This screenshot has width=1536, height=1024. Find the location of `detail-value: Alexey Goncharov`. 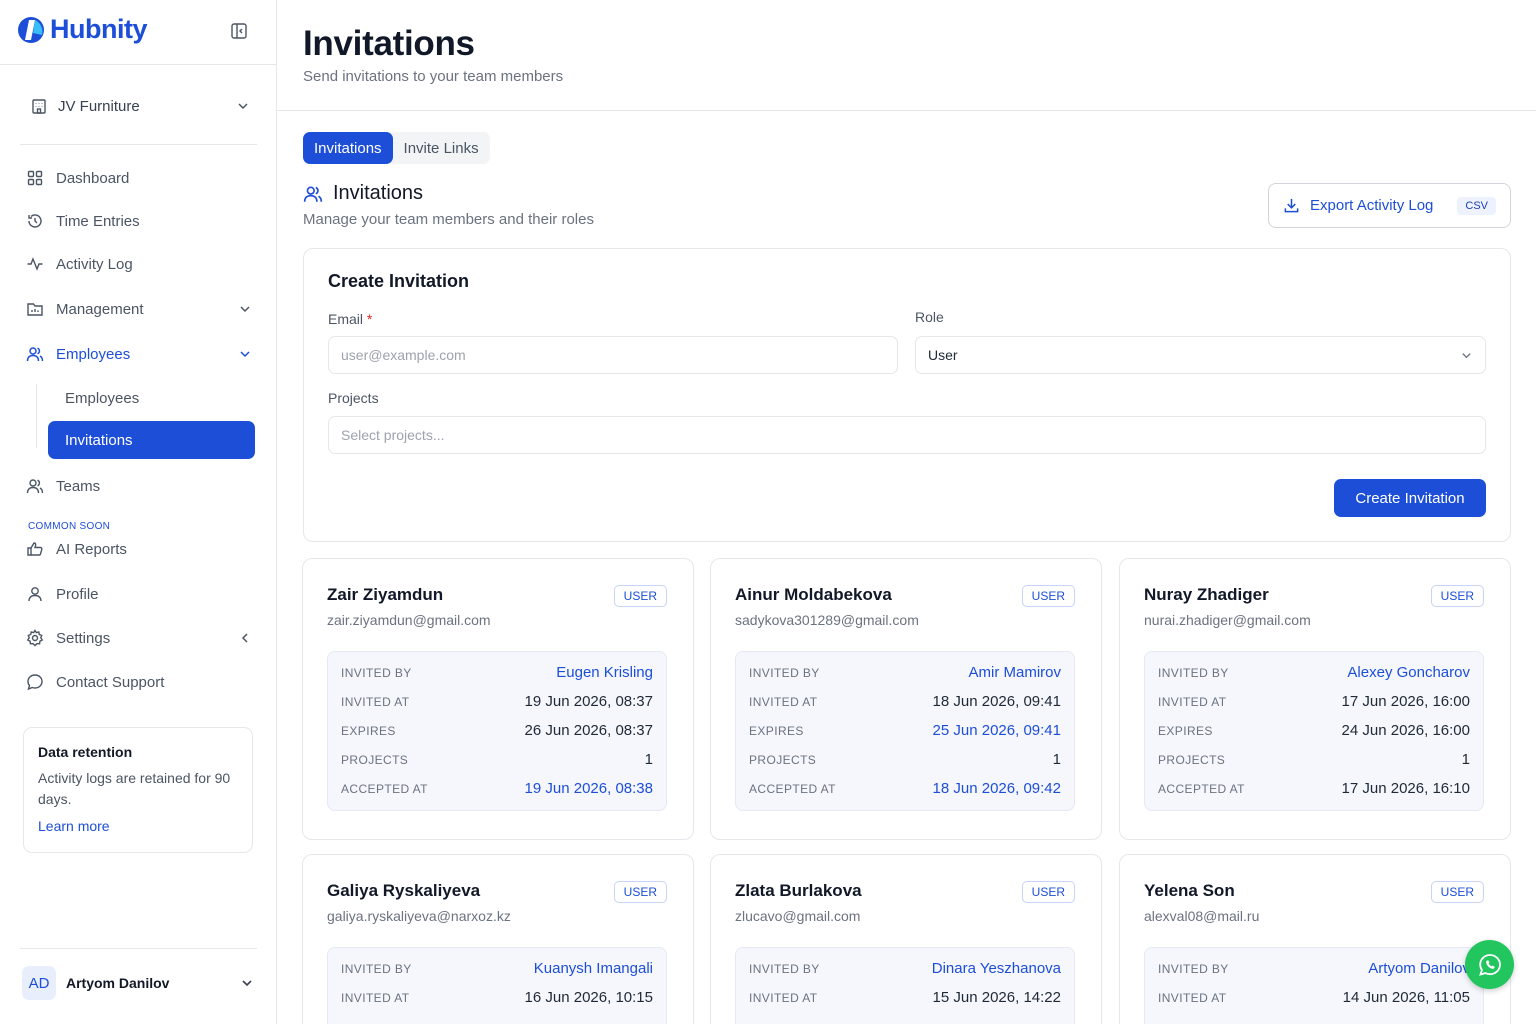

detail-value: Alexey Goncharov is located at coordinates (1408, 672).